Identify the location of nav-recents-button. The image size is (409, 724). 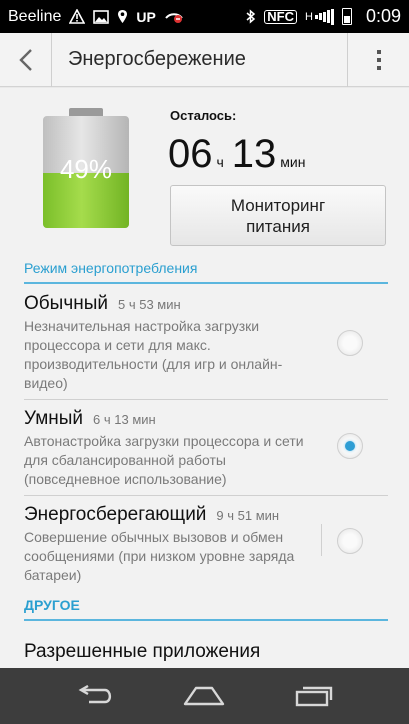
(314, 696).